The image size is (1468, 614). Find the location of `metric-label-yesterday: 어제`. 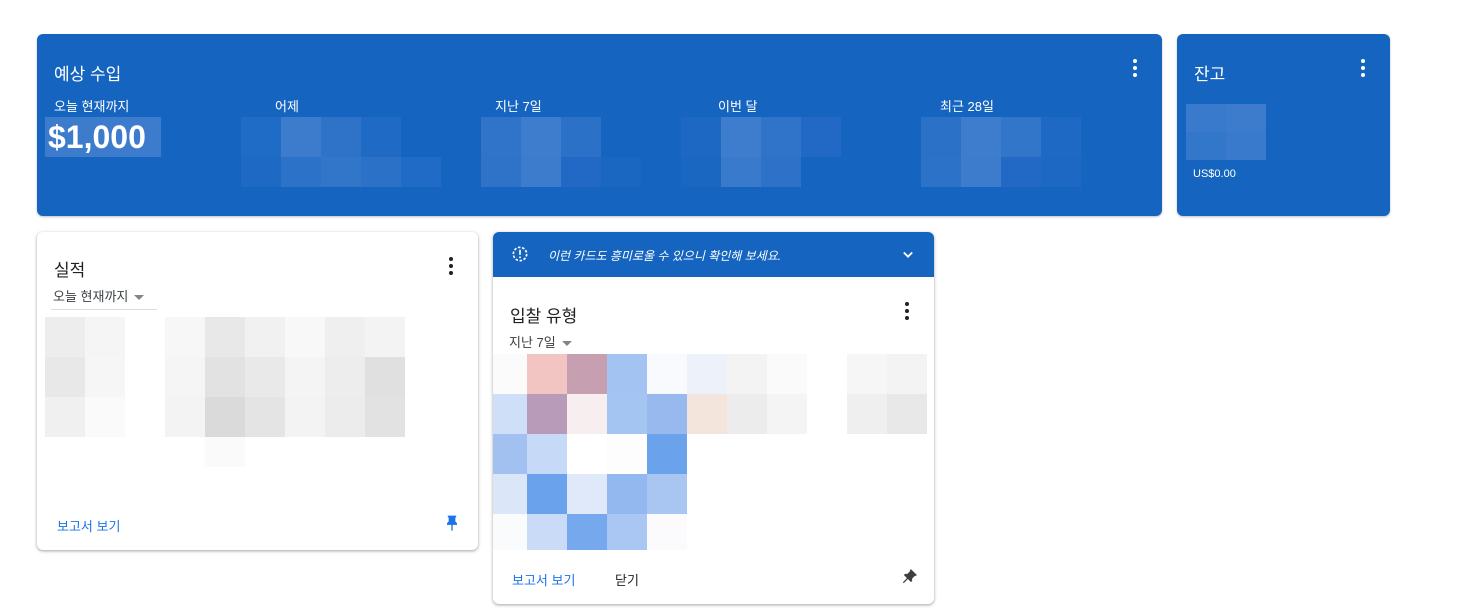

metric-label-yesterday: 어제 is located at coordinates (287, 106).